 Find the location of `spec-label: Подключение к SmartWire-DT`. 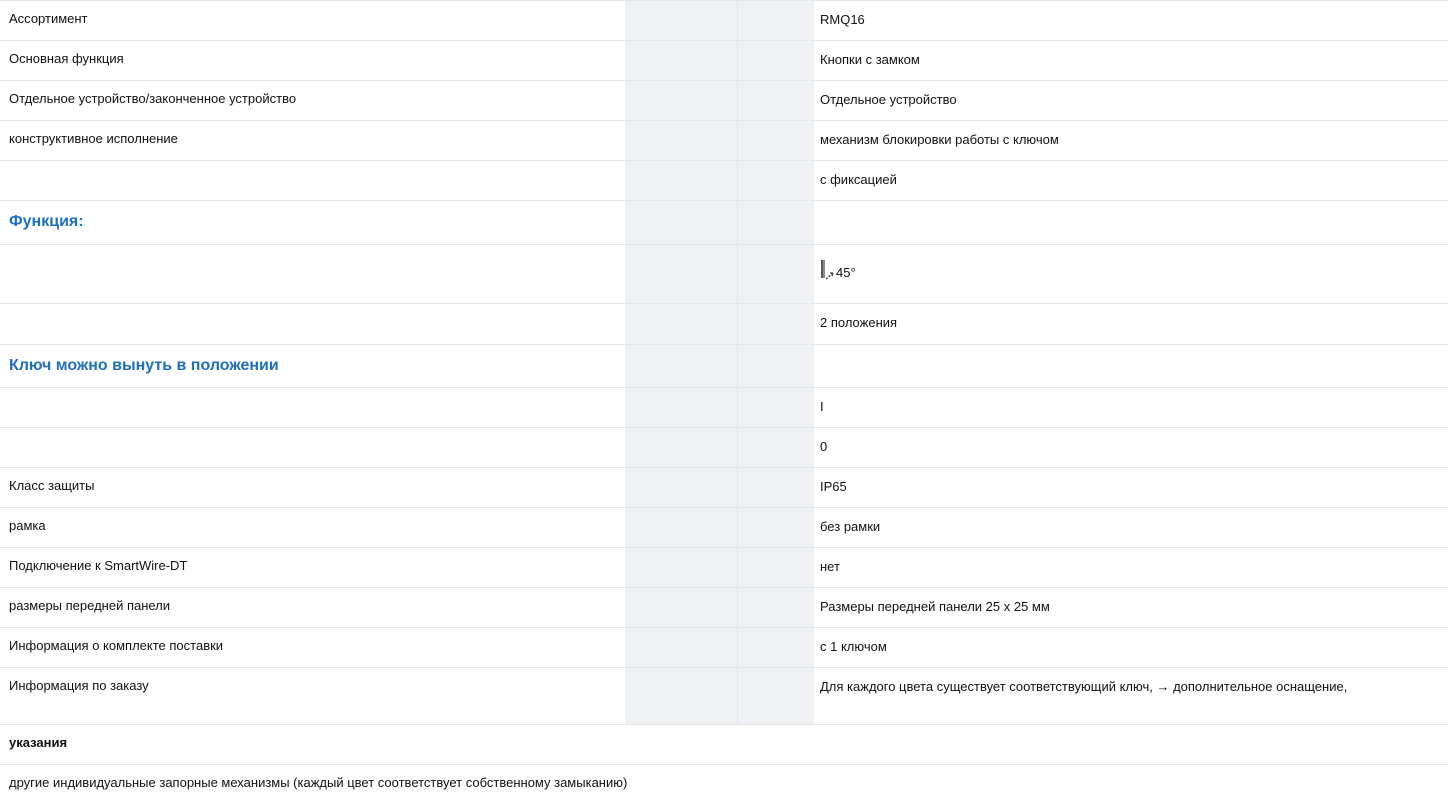

spec-label: Подключение к SmartWire-DT is located at coordinates (98, 565).